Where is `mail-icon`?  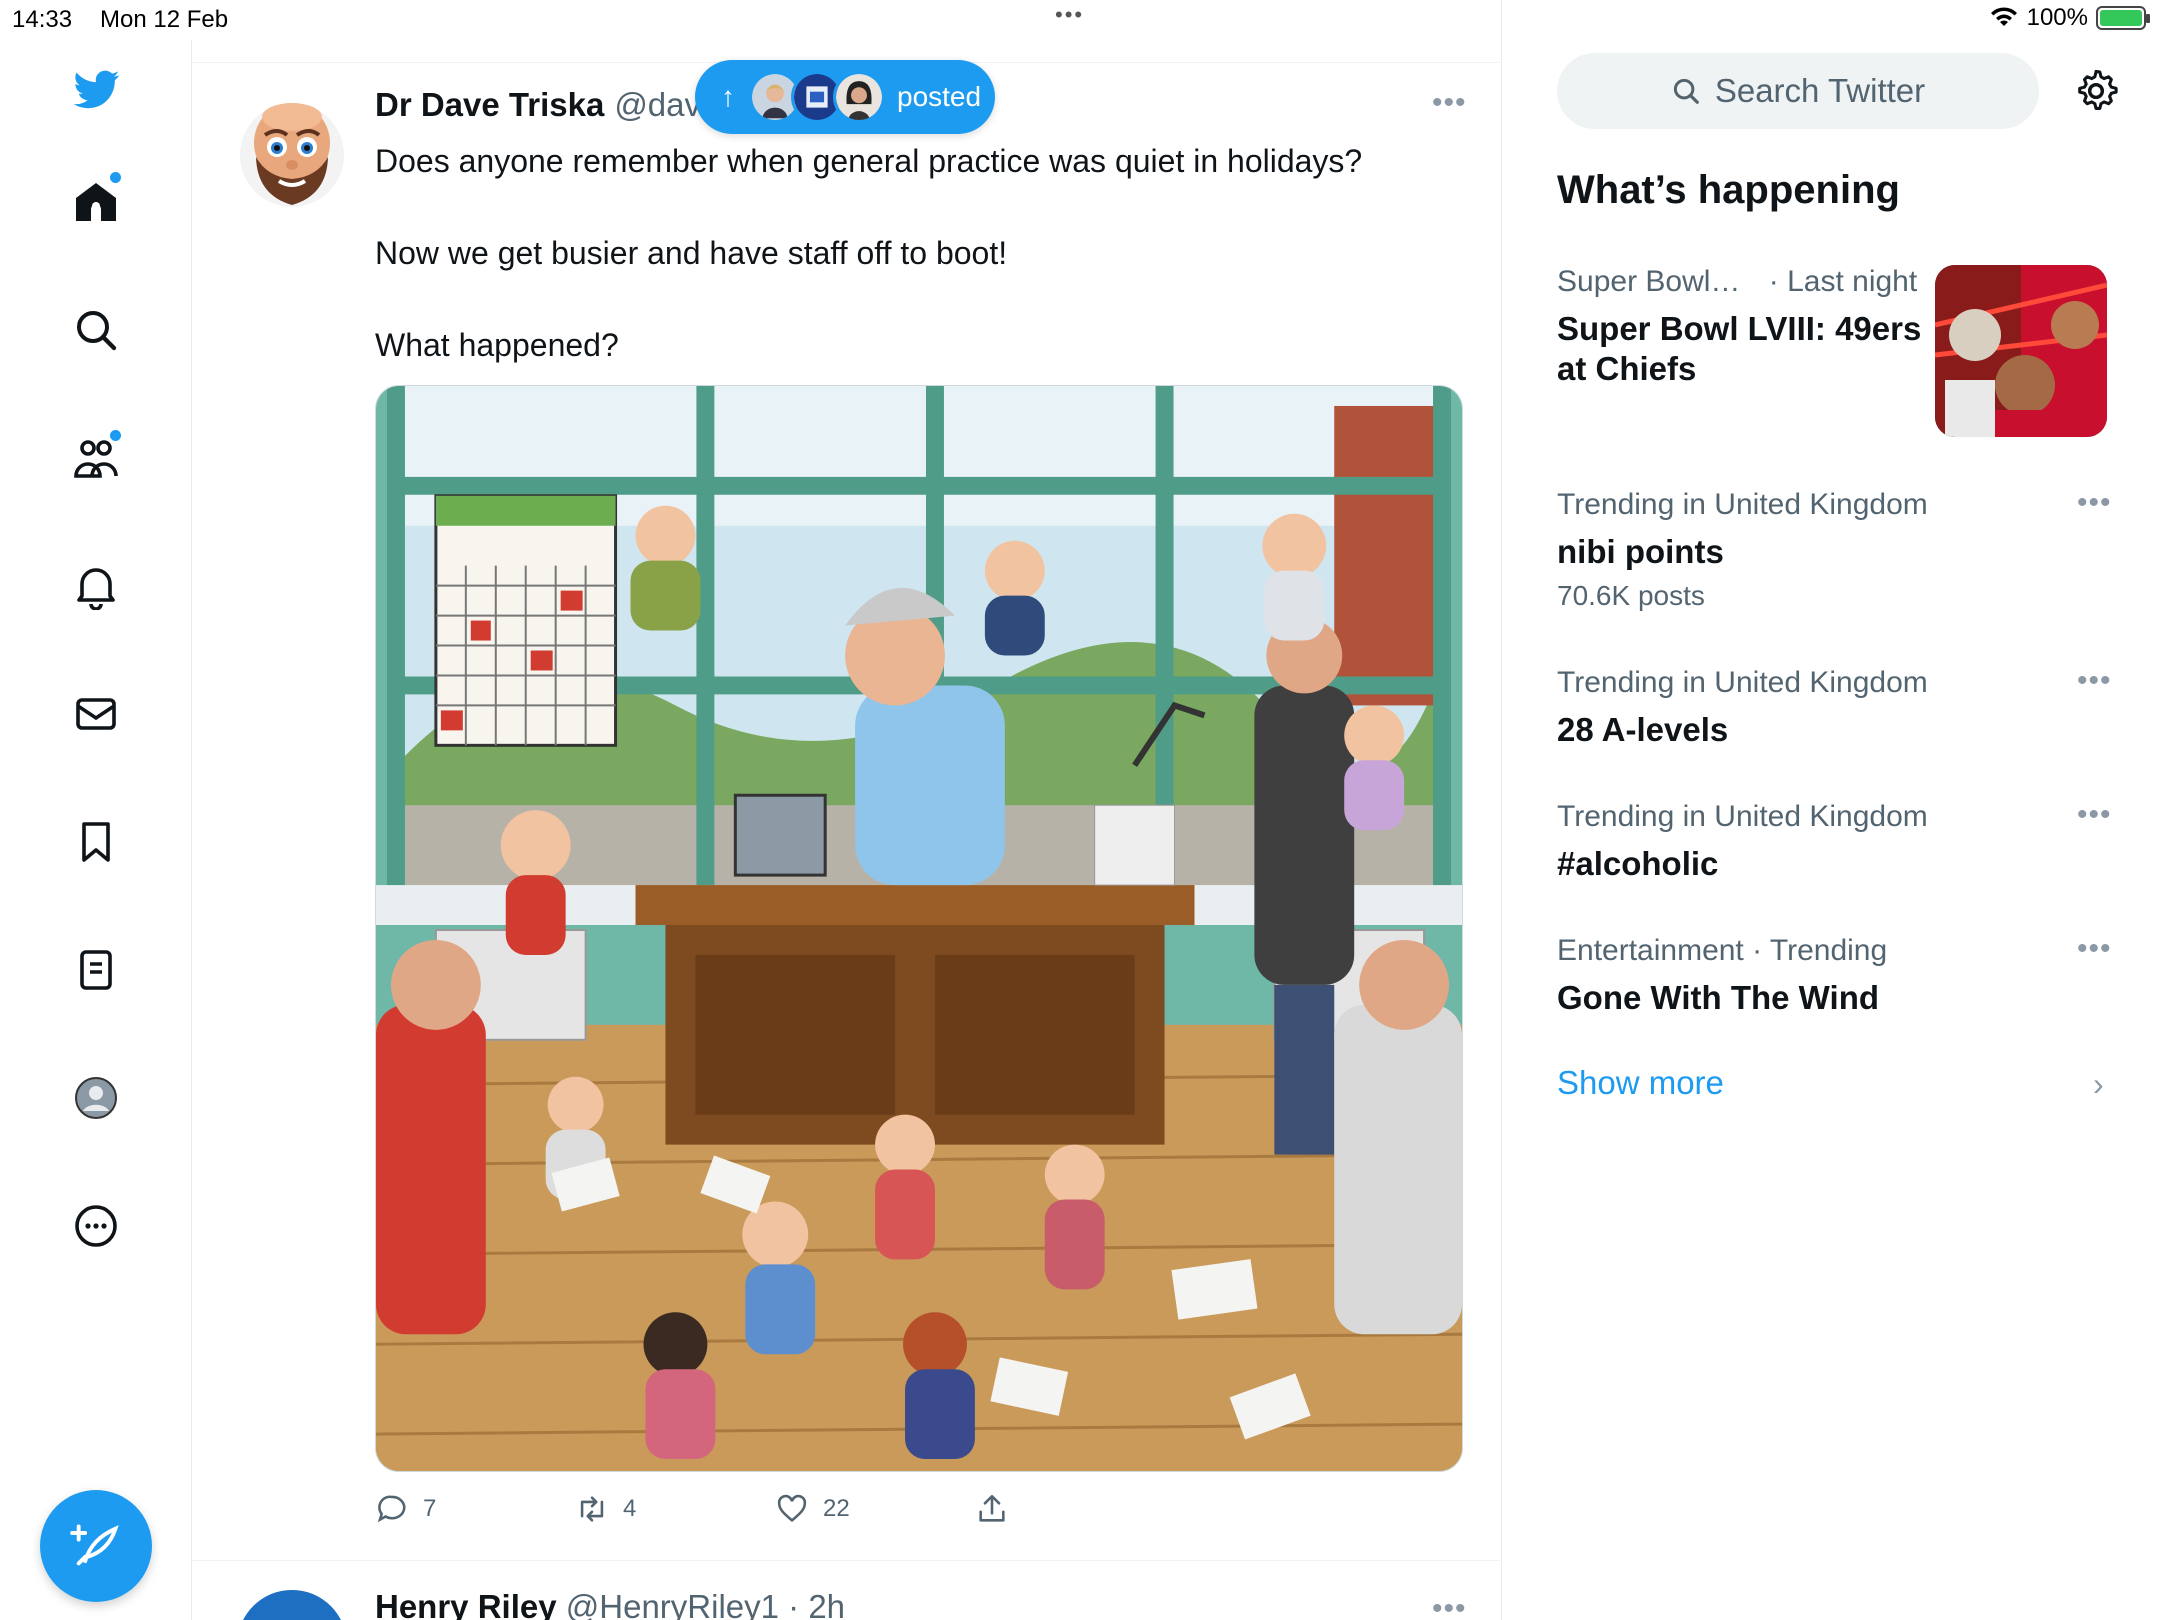
mail-icon is located at coordinates (96, 714).